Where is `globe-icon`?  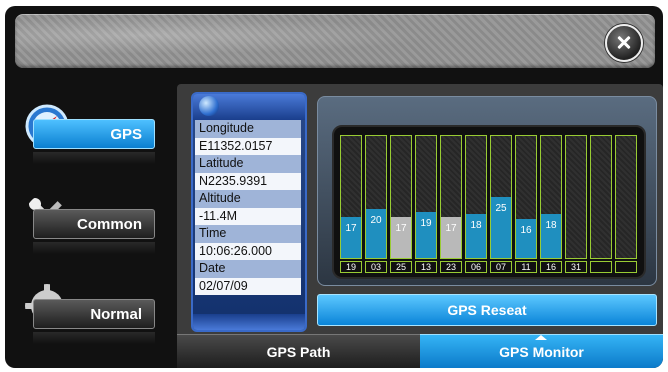 globe-icon is located at coordinates (209, 106).